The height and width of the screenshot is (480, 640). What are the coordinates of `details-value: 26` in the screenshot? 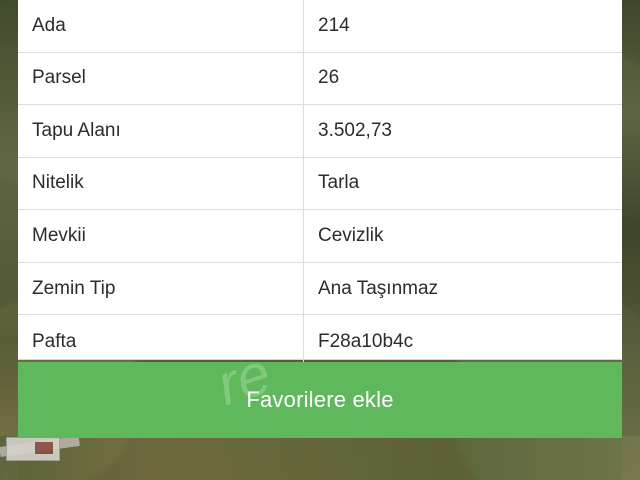 It's located at (462, 78).